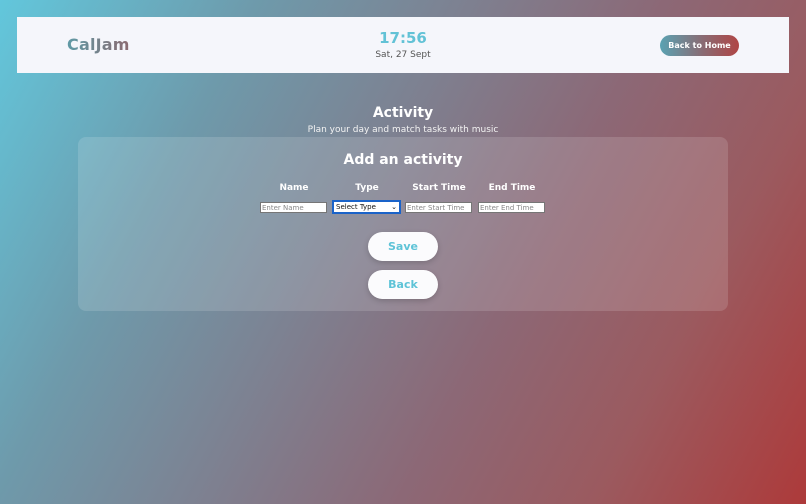  Describe the element at coordinates (403, 45) in the screenshot. I see `top-header: CalJam 17:56 Sat, 27 Sept Back to Home` at that location.